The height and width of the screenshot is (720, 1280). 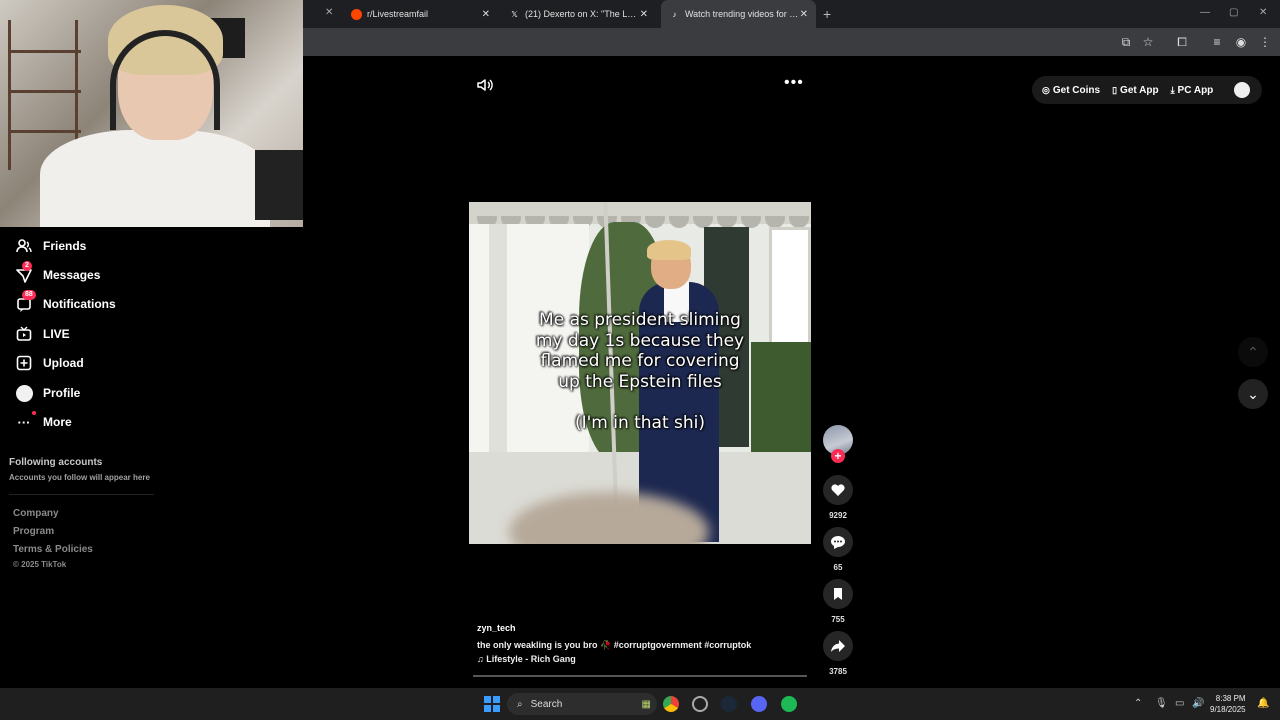 What do you see at coordinates (838, 515) in the screenshot?
I see `like-count: 9292` at bounding box center [838, 515].